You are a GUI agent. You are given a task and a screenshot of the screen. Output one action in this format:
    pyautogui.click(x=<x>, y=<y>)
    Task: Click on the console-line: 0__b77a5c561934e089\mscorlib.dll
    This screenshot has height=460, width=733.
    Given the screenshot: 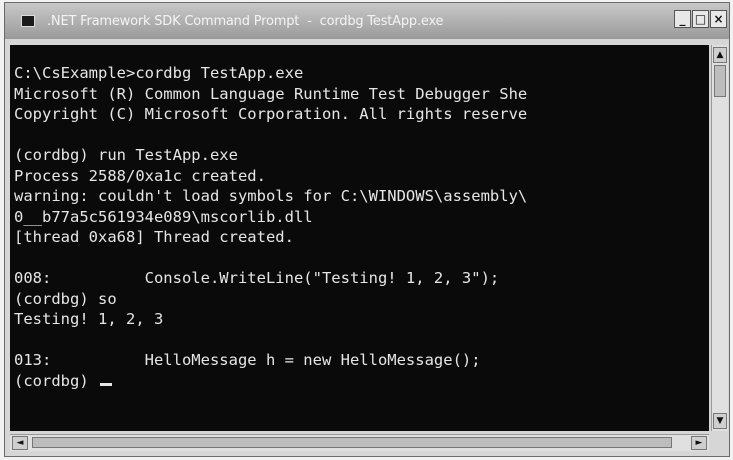 What is the action you would take?
    pyautogui.click(x=163, y=216)
    